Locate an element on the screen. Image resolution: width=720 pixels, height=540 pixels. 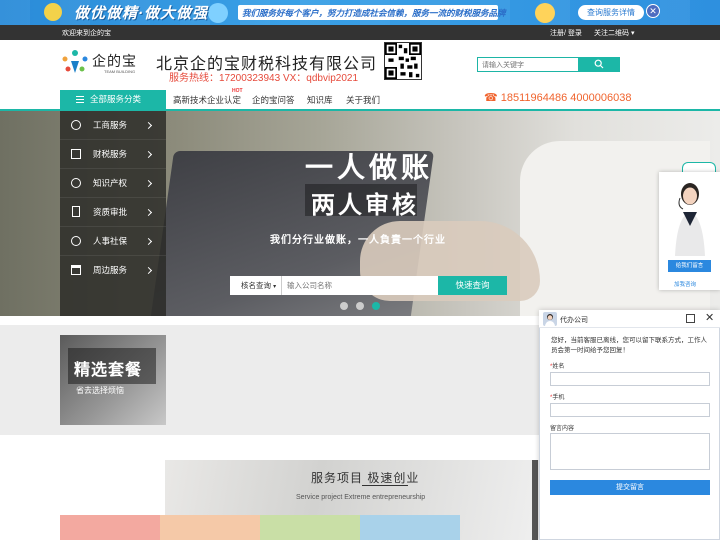
header-search-button is located at coordinates (599, 64).